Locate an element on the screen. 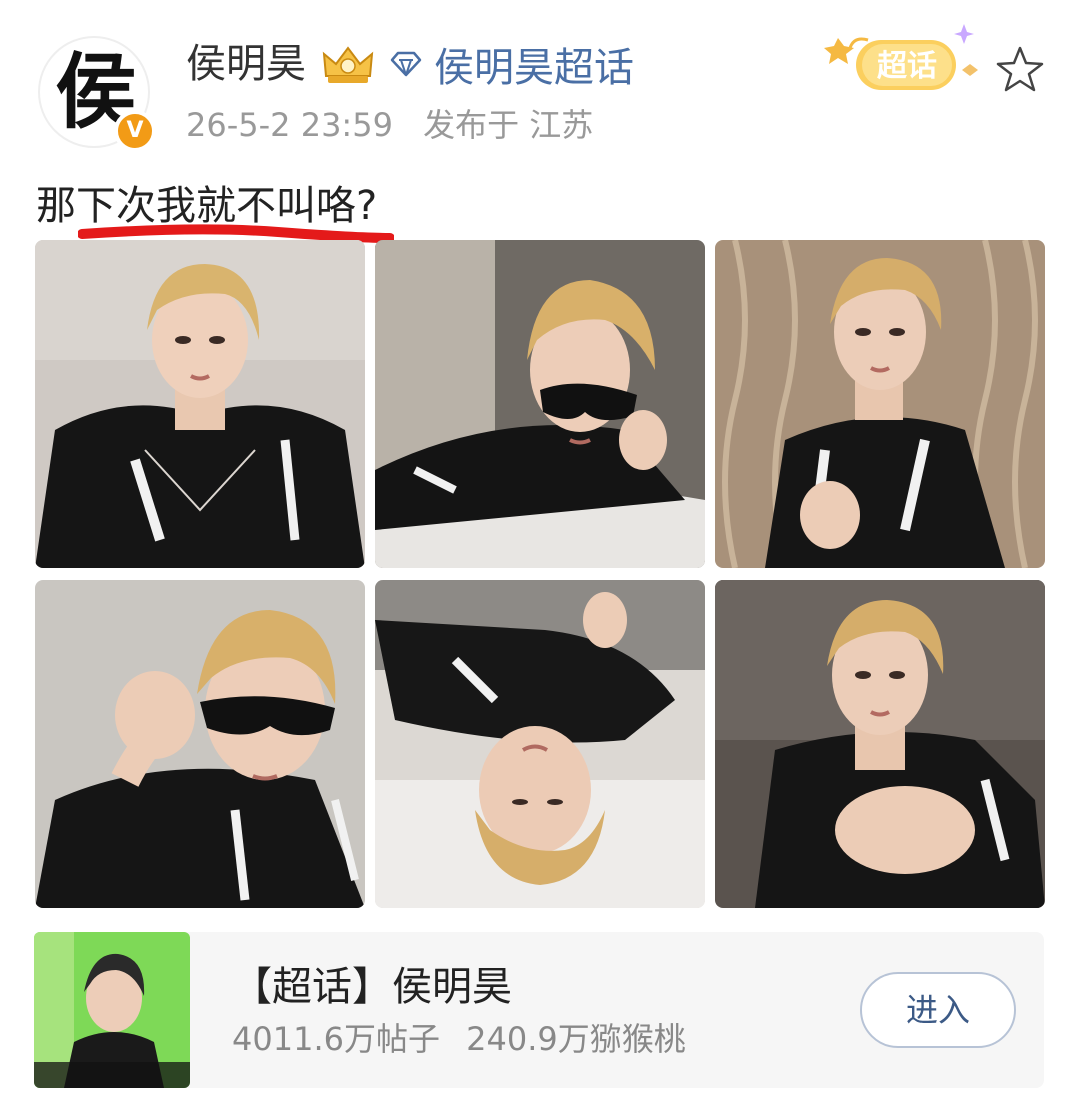  supertopic-card-stats: 4011.6万帖子 240.9万猕猴桃 is located at coordinates (467, 1039).